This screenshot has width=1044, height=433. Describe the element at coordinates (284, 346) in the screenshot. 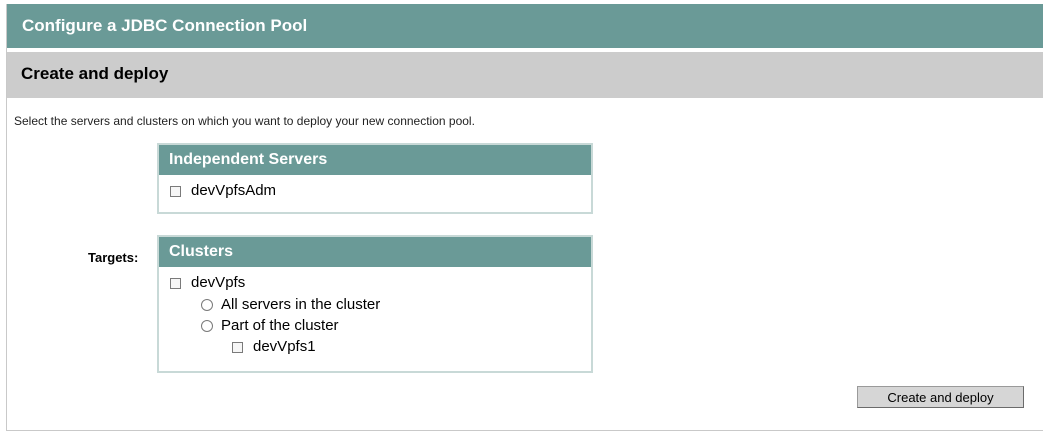

I see `server-label: devVpfs1` at that location.